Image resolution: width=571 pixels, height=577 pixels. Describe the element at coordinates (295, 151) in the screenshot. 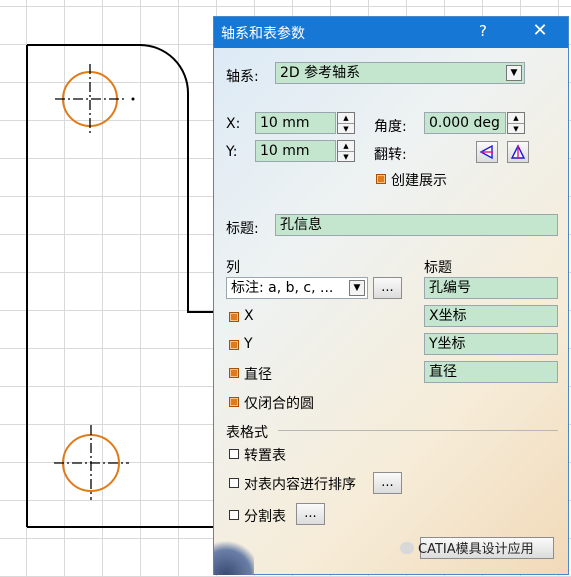

I see `y-input: 10 mm` at that location.